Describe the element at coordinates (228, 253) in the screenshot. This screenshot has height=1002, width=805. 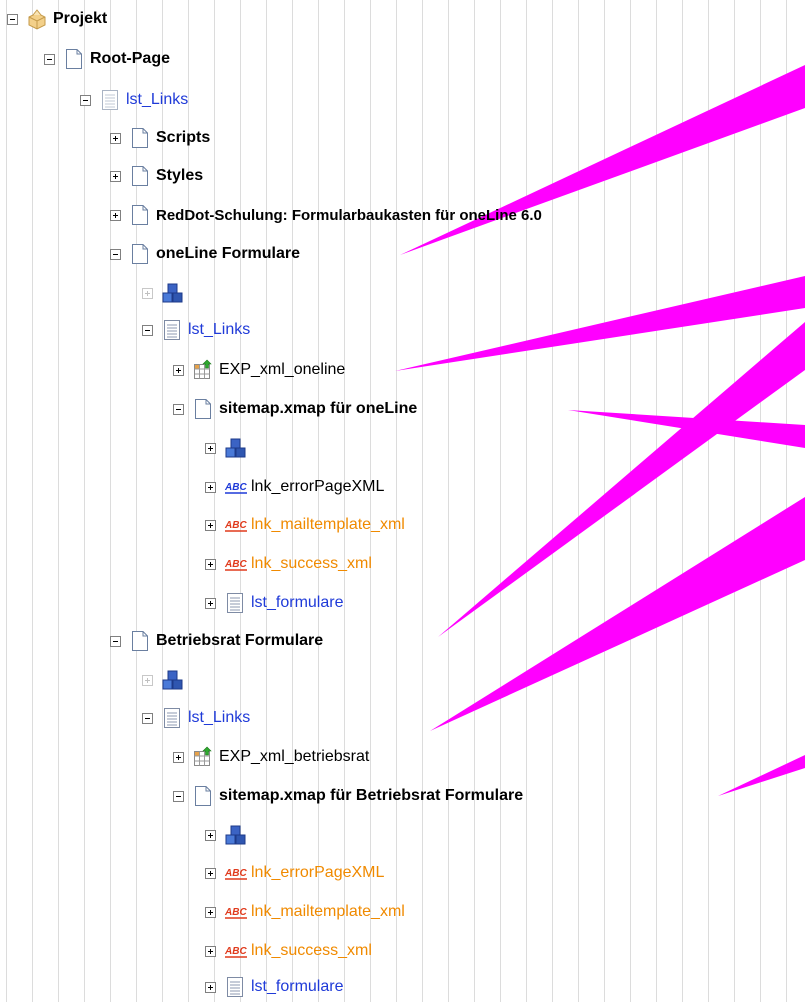
I see `tree-item-label: oneLine Formulare` at that location.